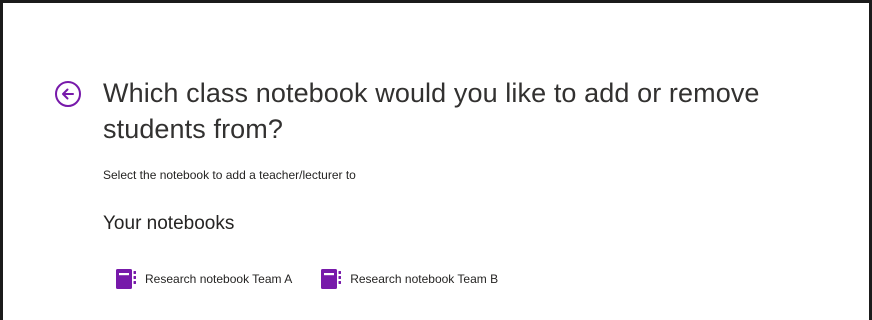 The image size is (872, 320). I want to click on notebook-label: Research notebook Team B, so click(424, 279).